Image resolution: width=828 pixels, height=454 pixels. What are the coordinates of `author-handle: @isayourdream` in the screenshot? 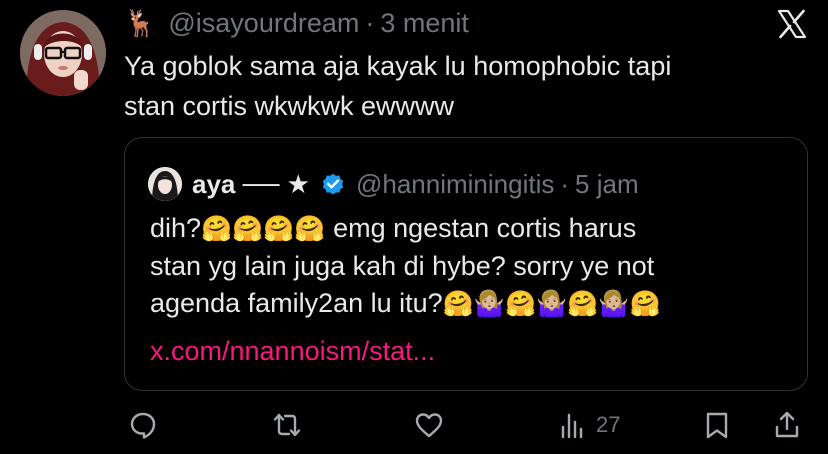 It's located at (263, 23).